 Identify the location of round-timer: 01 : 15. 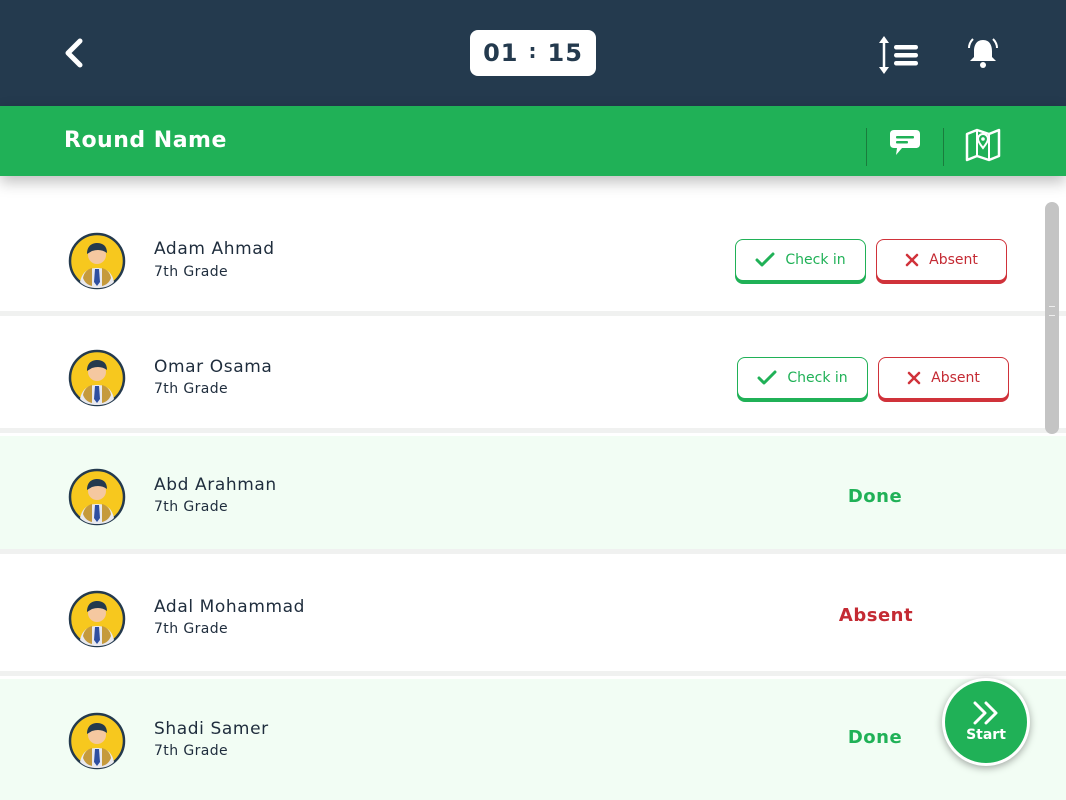
(533, 53).